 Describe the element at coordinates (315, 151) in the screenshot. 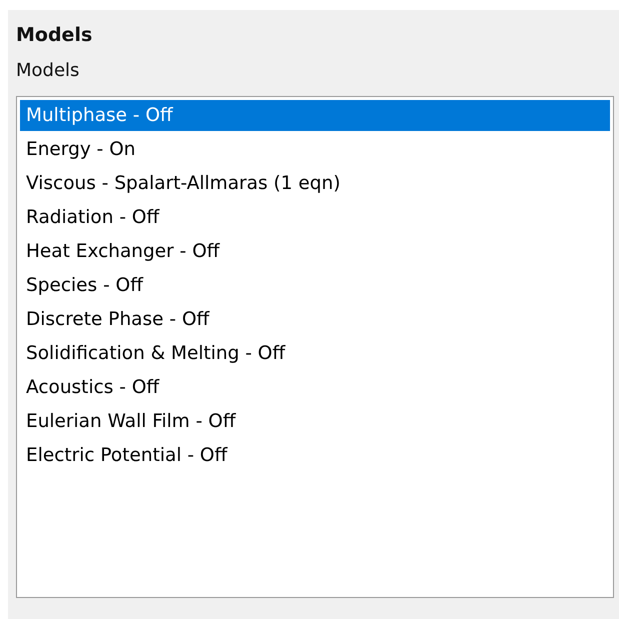

I see `list-item: Energy - On` at that location.